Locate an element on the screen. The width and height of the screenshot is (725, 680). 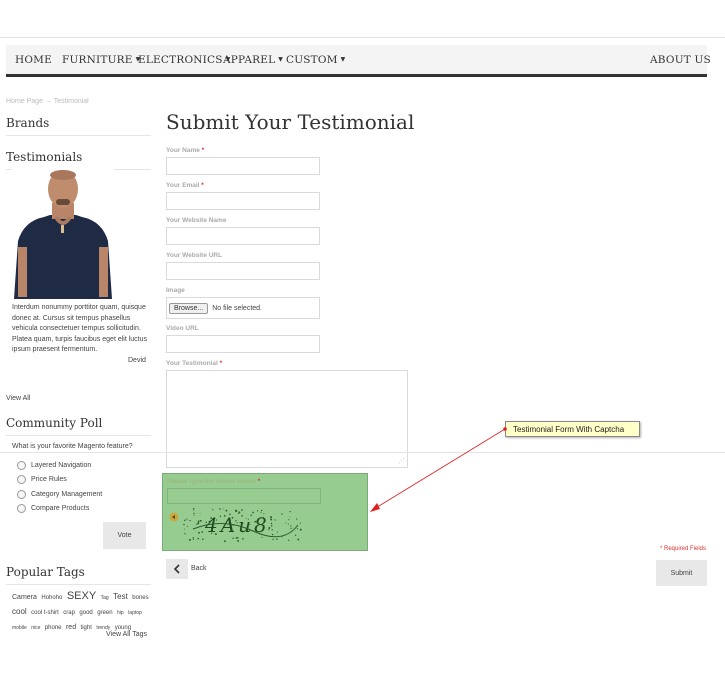
testimonial-author: Devid is located at coordinates (137, 360).